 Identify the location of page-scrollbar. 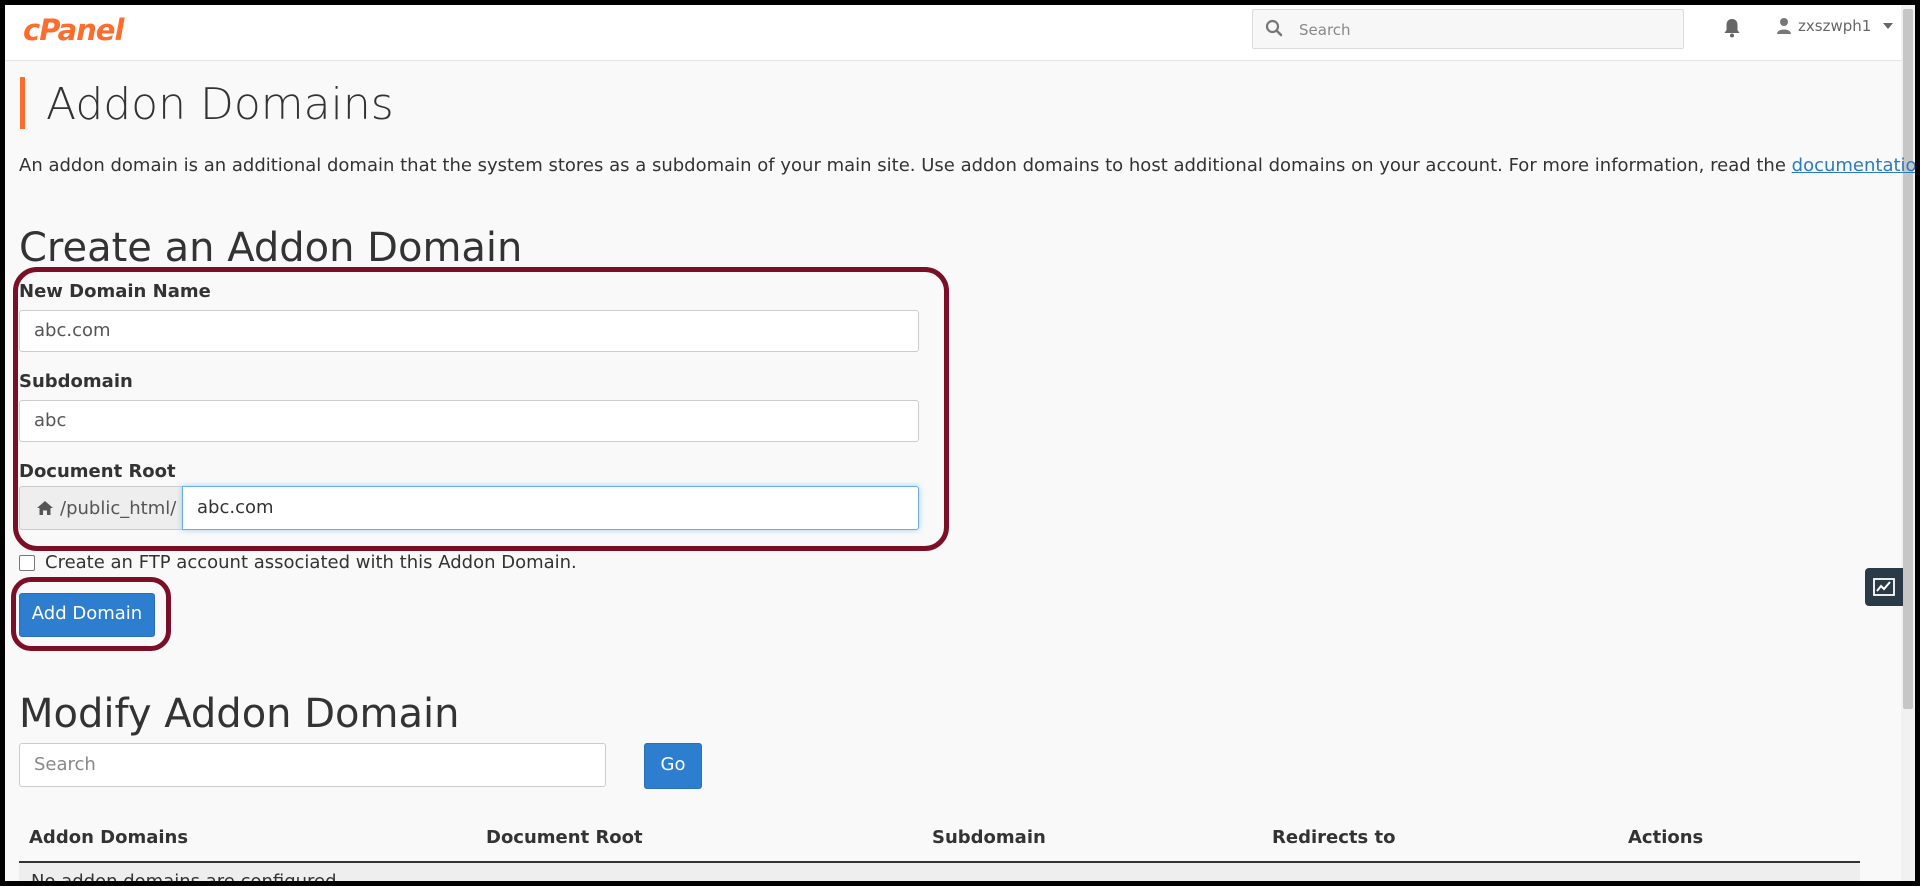
(1908, 443).